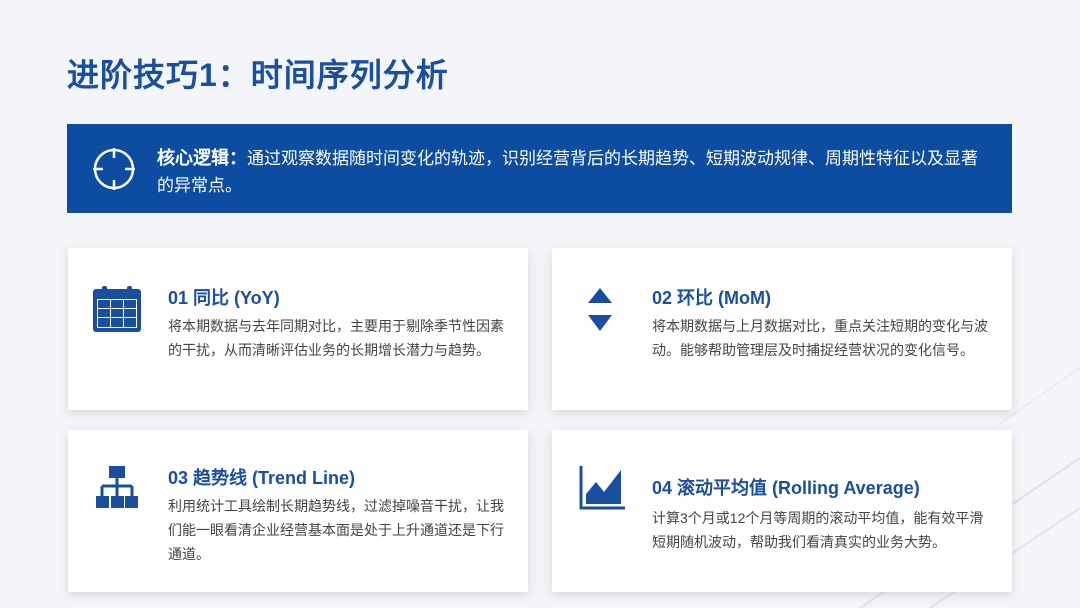 This screenshot has height=608, width=1080. Describe the element at coordinates (600, 309) in the screenshot. I see `up-down-arrows-icon` at that location.